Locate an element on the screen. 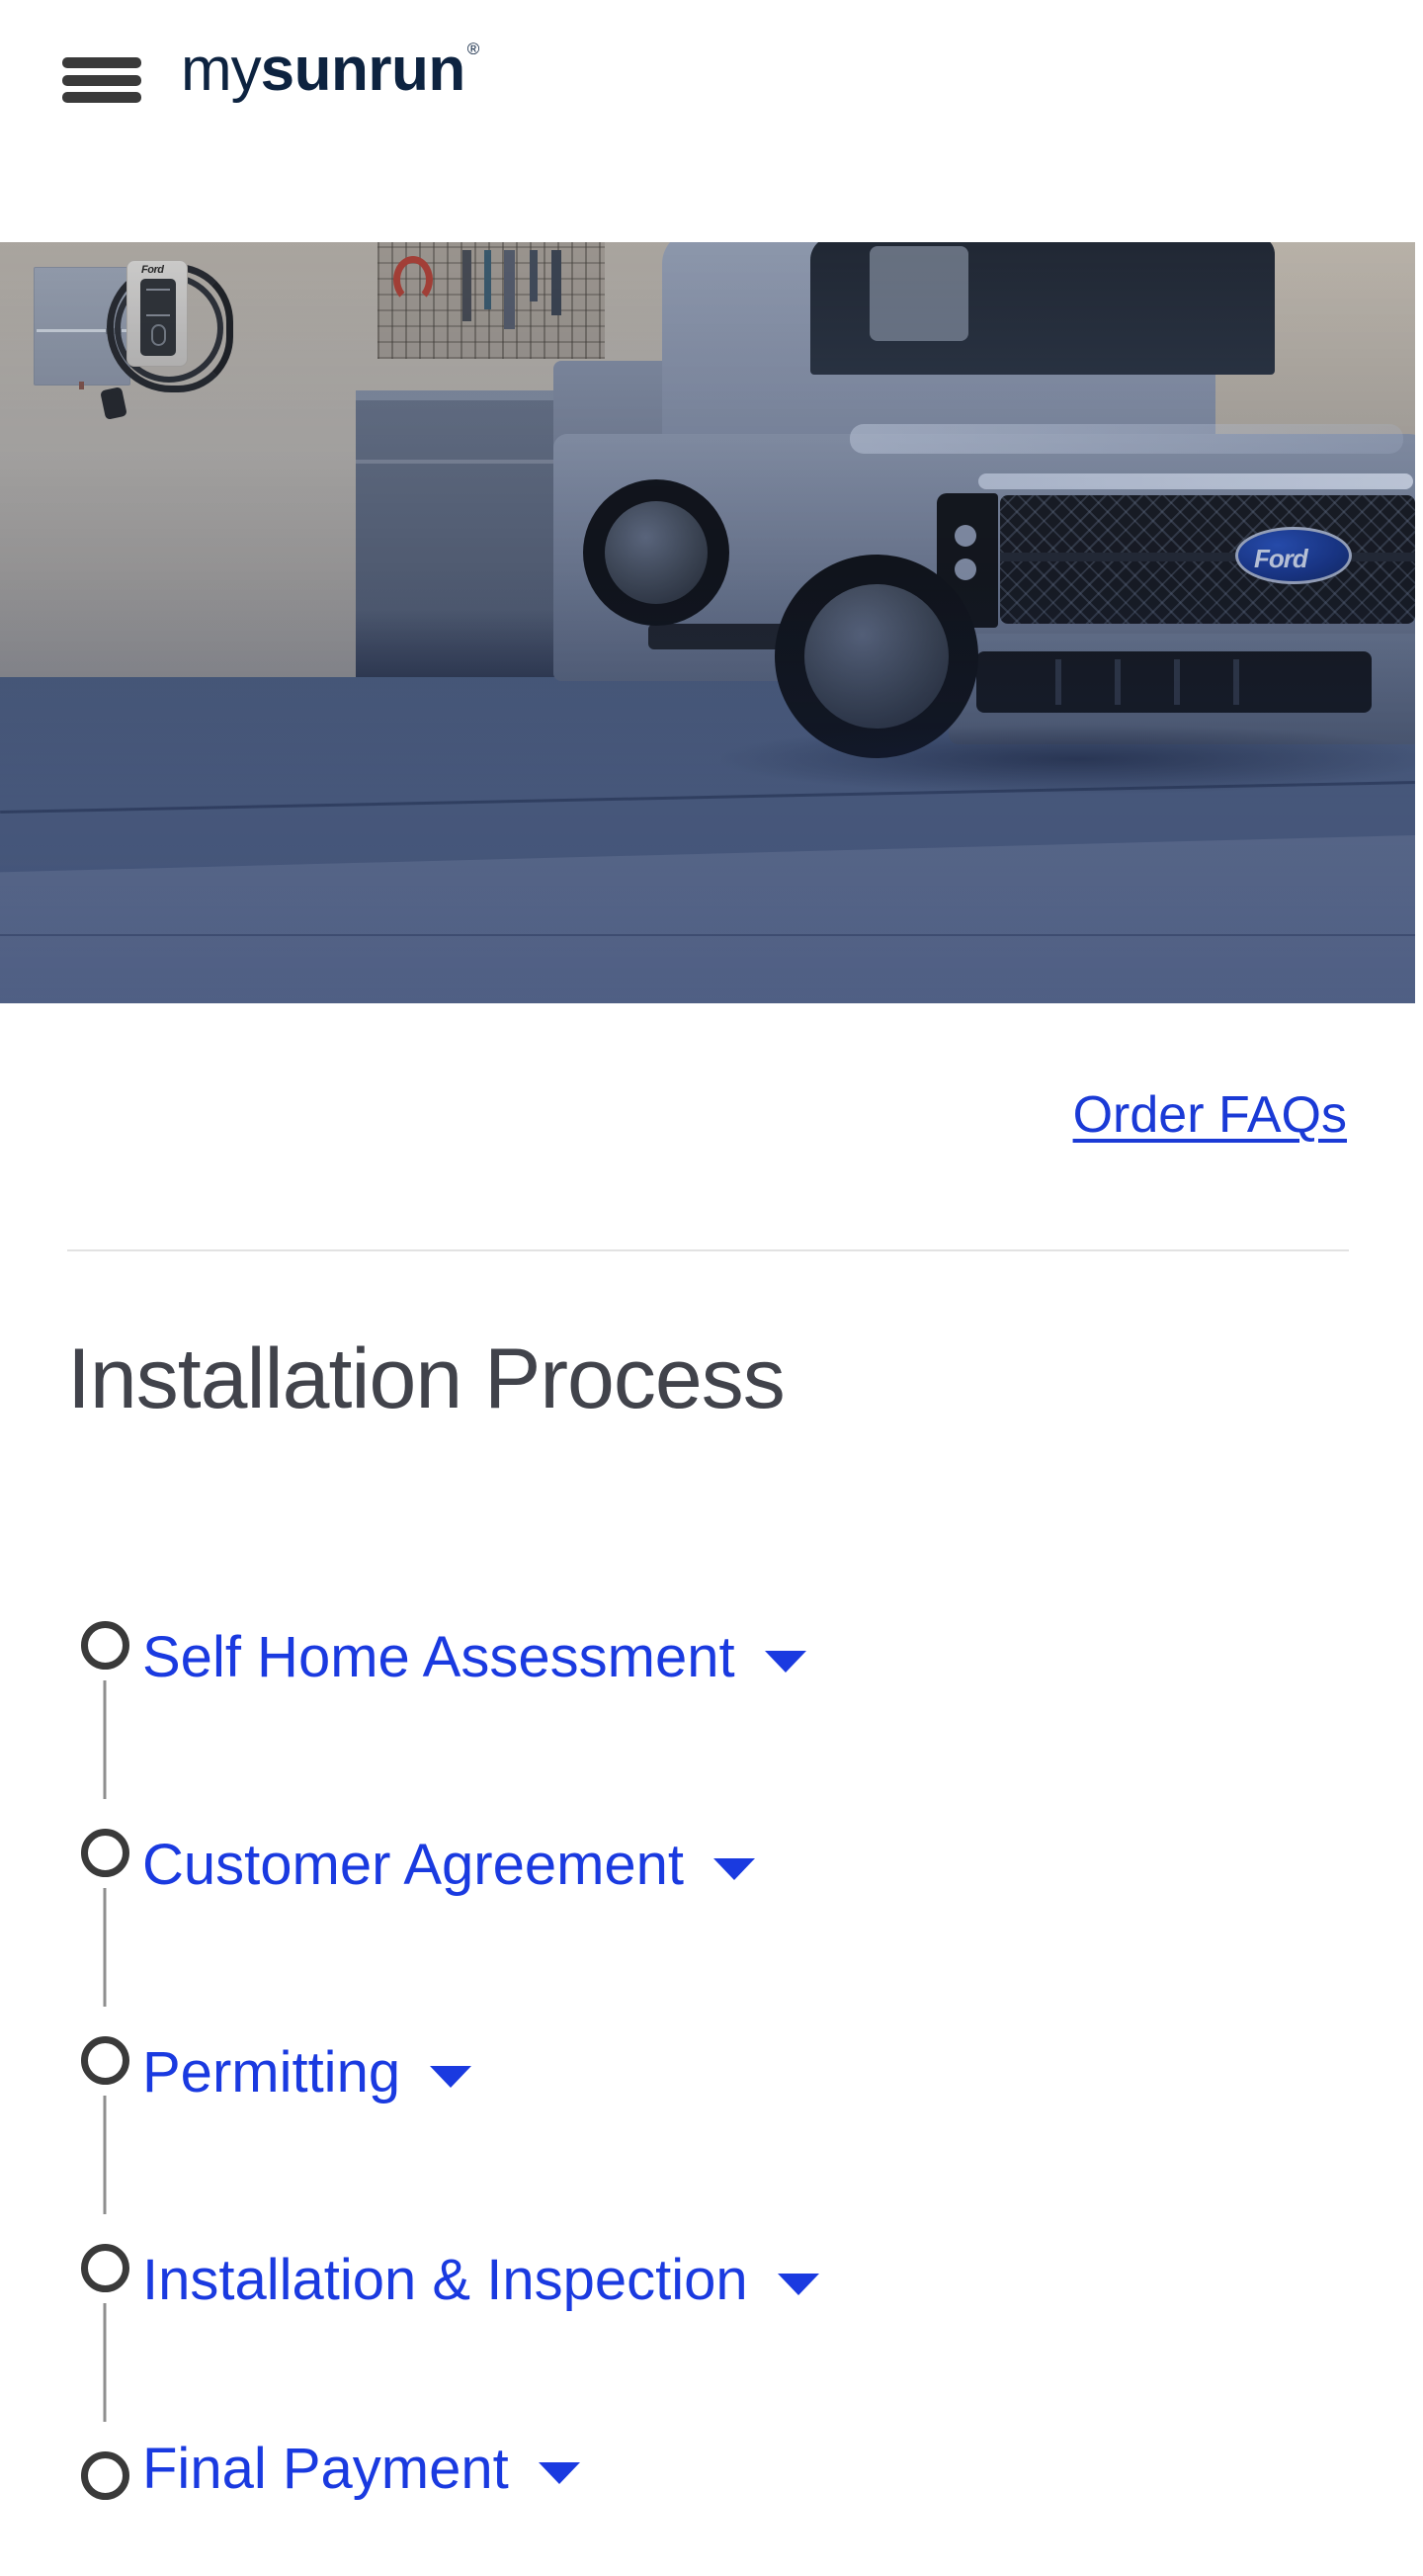 This screenshot has height=2576, width=1423. step-toggle: Self Home Assessment is located at coordinates (474, 1657).